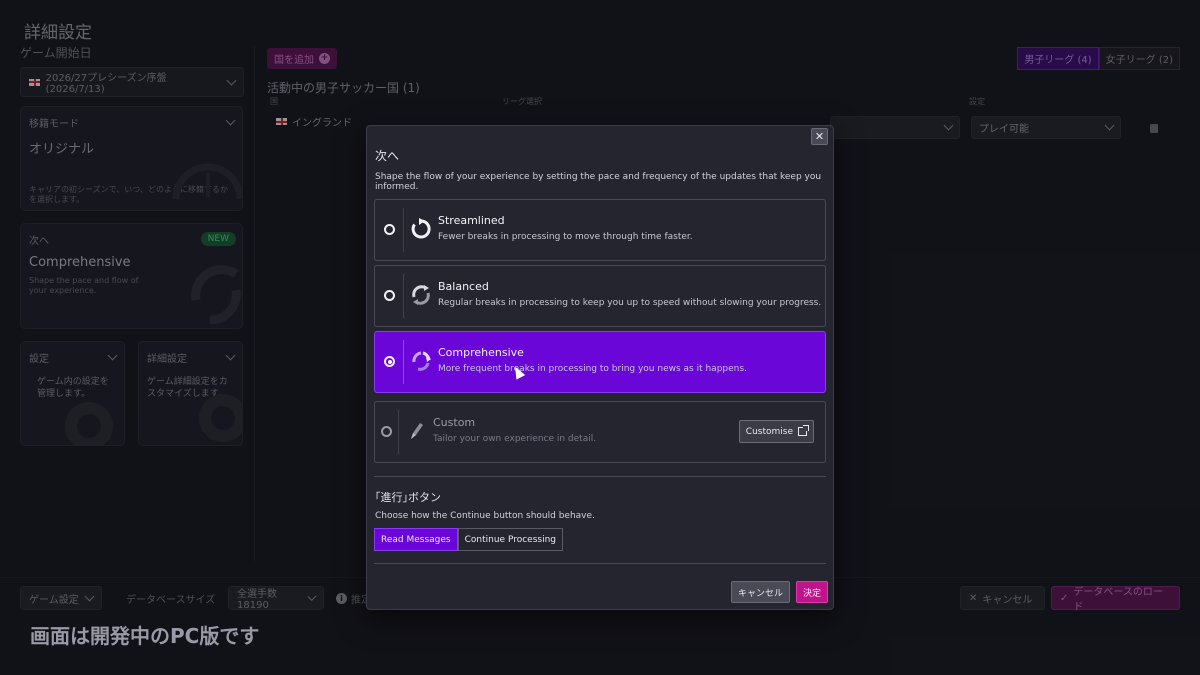 The height and width of the screenshot is (675, 1200). Describe the element at coordinates (811, 592) in the screenshot. I see `modal-confirm-button: 決定` at that location.